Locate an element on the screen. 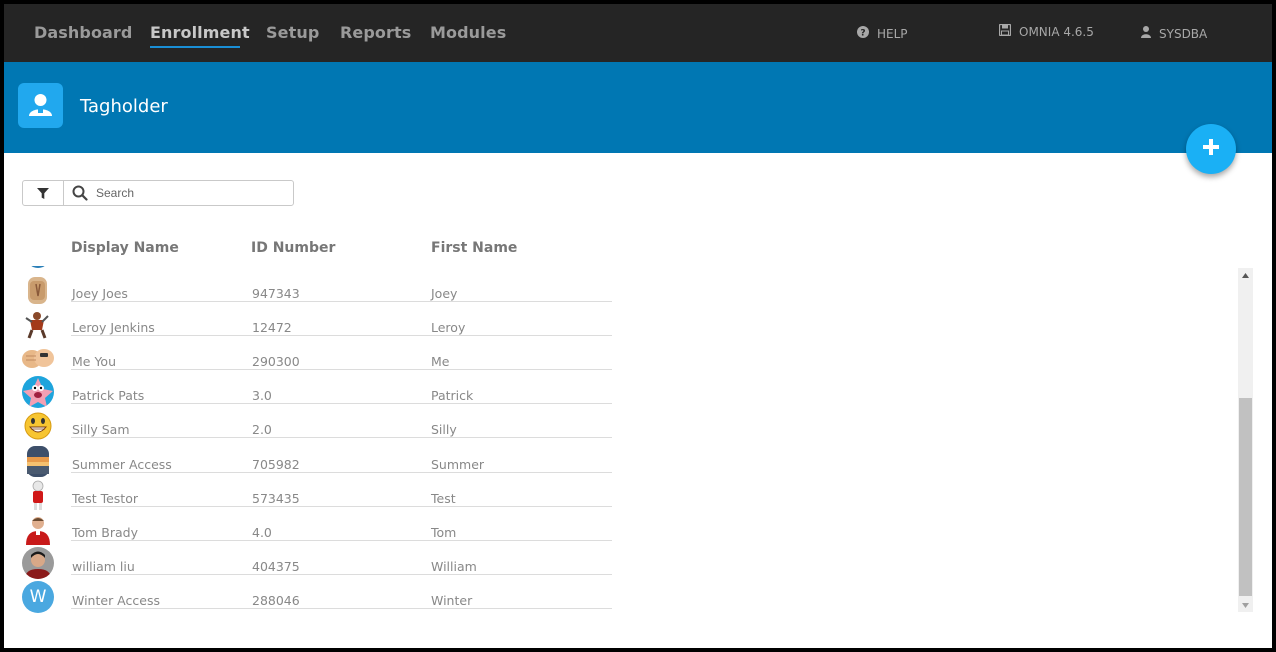  first-name-cell: Silly is located at coordinates (444, 429).